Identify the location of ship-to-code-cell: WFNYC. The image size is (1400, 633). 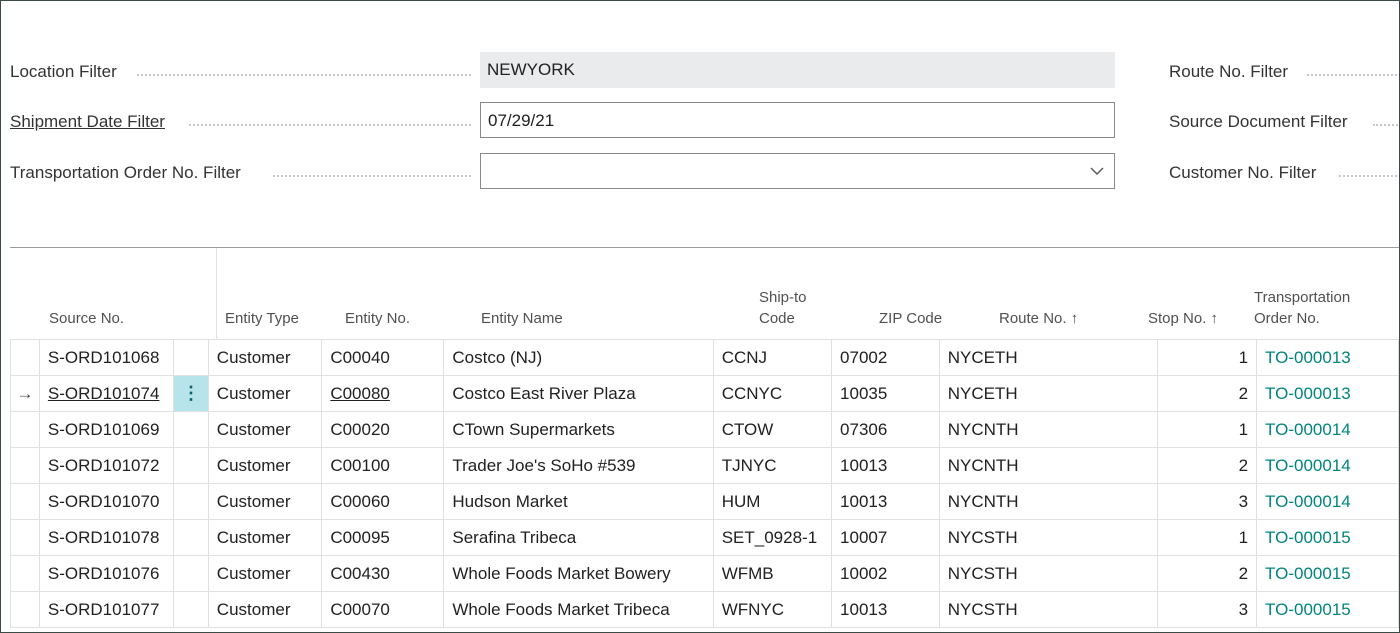
(772, 609).